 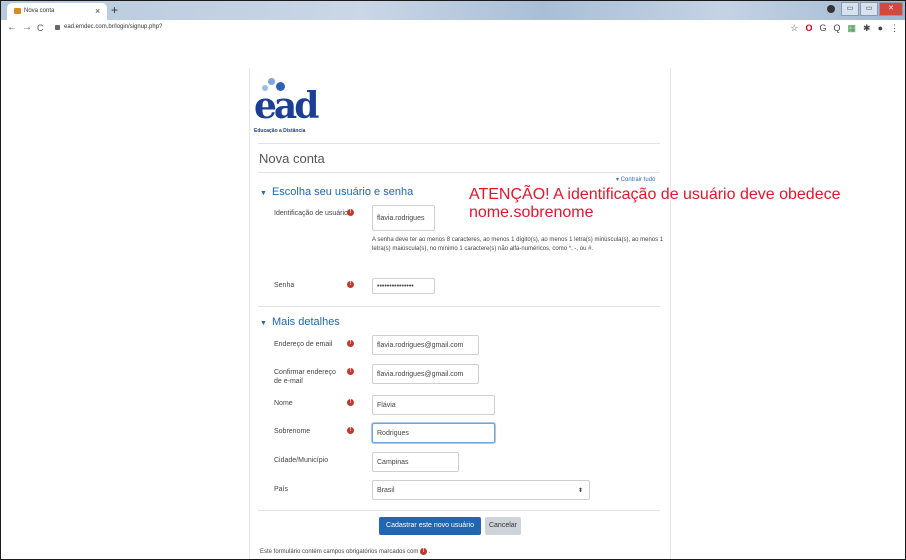 What do you see at coordinates (433, 433) in the screenshot?
I see `surname-input: Rodrigues` at bounding box center [433, 433].